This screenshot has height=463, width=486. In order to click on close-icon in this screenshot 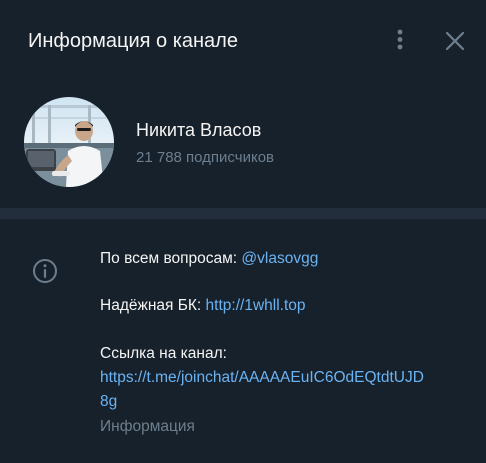, I will do `click(455, 41)`.